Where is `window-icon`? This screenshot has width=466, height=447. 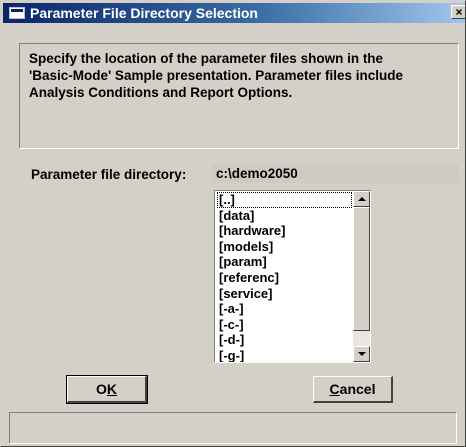
window-icon is located at coordinates (17, 13).